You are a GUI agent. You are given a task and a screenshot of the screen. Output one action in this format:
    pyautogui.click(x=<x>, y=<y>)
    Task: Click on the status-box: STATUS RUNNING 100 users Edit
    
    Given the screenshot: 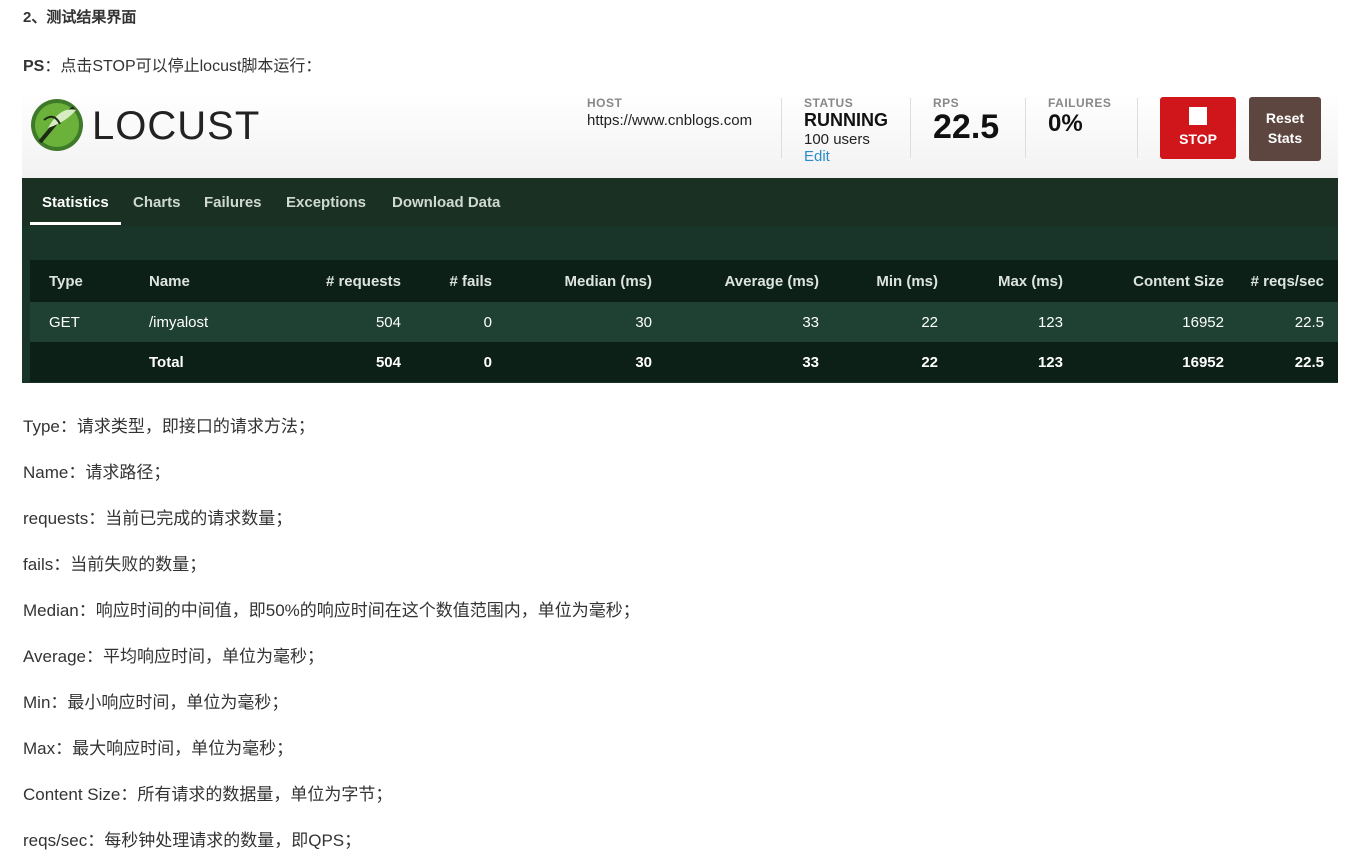 What is the action you would take?
    pyautogui.click(x=846, y=130)
    